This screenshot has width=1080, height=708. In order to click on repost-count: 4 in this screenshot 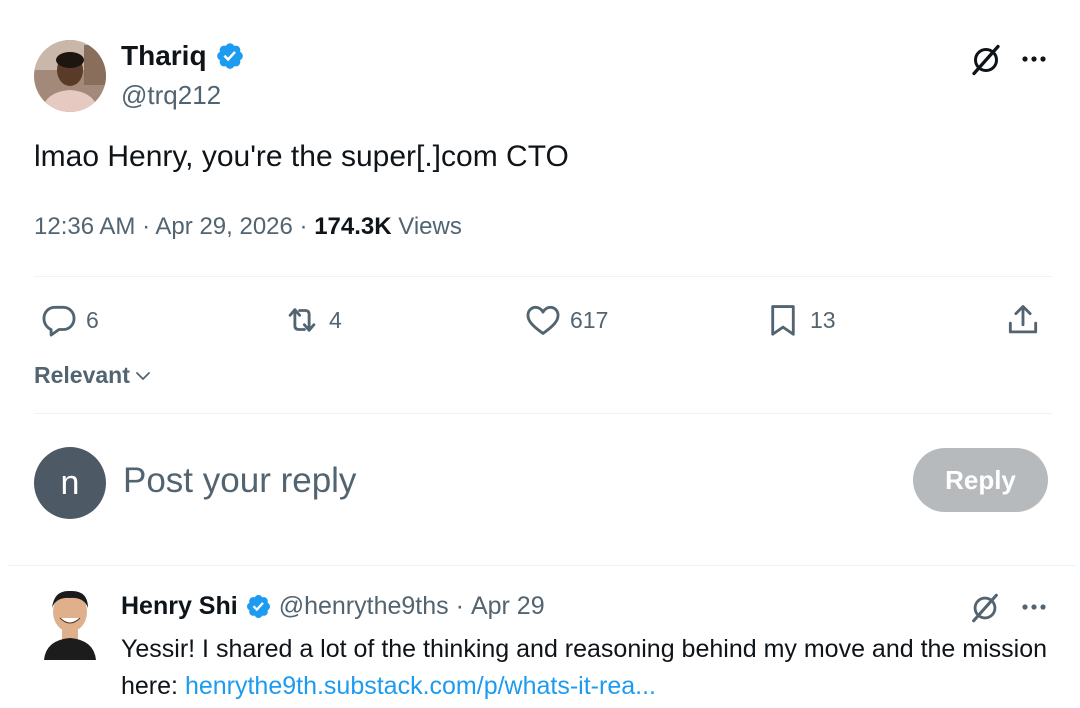, I will do `click(335, 319)`.